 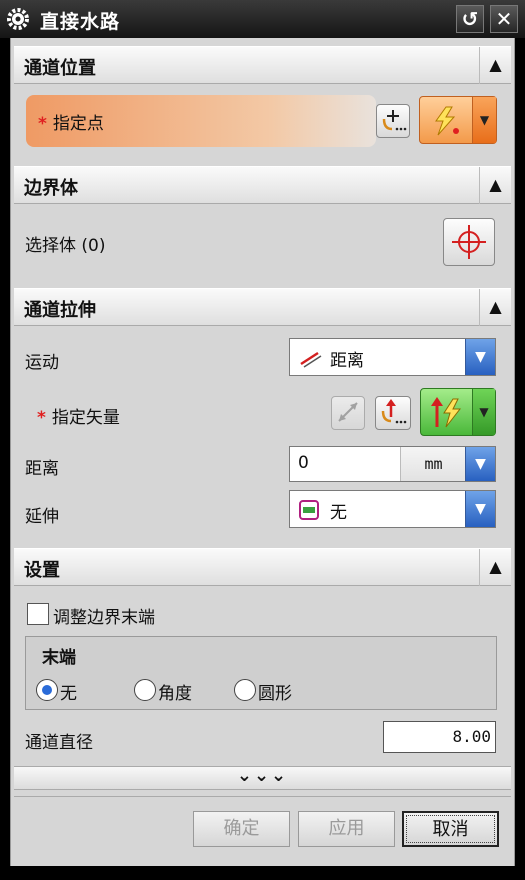 What do you see at coordinates (68, 694) in the screenshot?
I see `end-option-none-label: 无` at bounding box center [68, 694].